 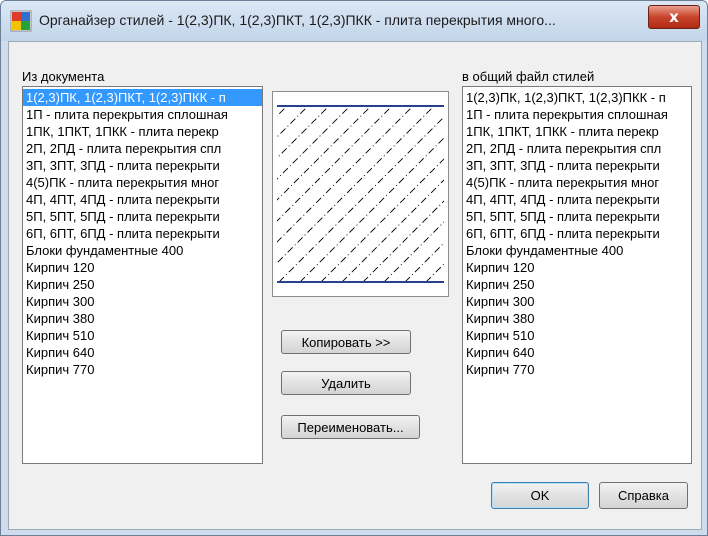 I want to click on delete-button: Удалить, so click(x=346, y=383).